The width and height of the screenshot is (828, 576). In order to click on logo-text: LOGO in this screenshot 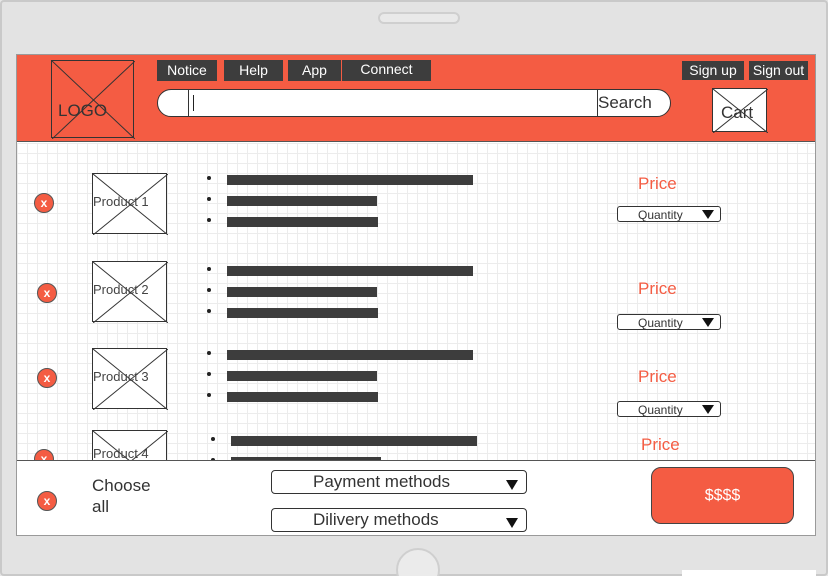, I will do `click(83, 110)`.